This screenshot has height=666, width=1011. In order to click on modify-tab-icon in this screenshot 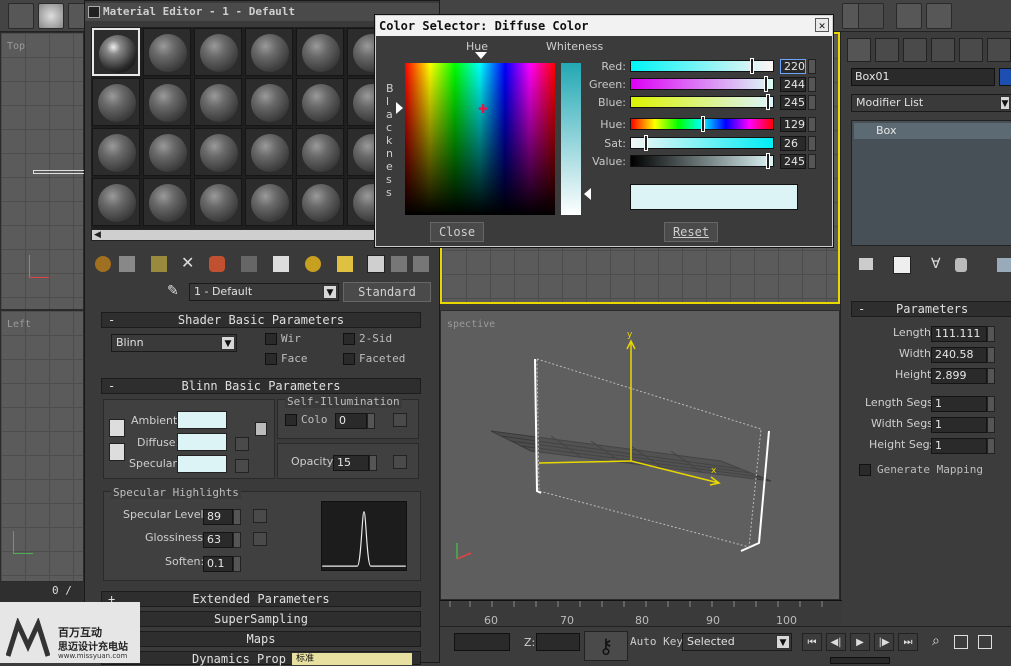, I will do `click(887, 50)`.